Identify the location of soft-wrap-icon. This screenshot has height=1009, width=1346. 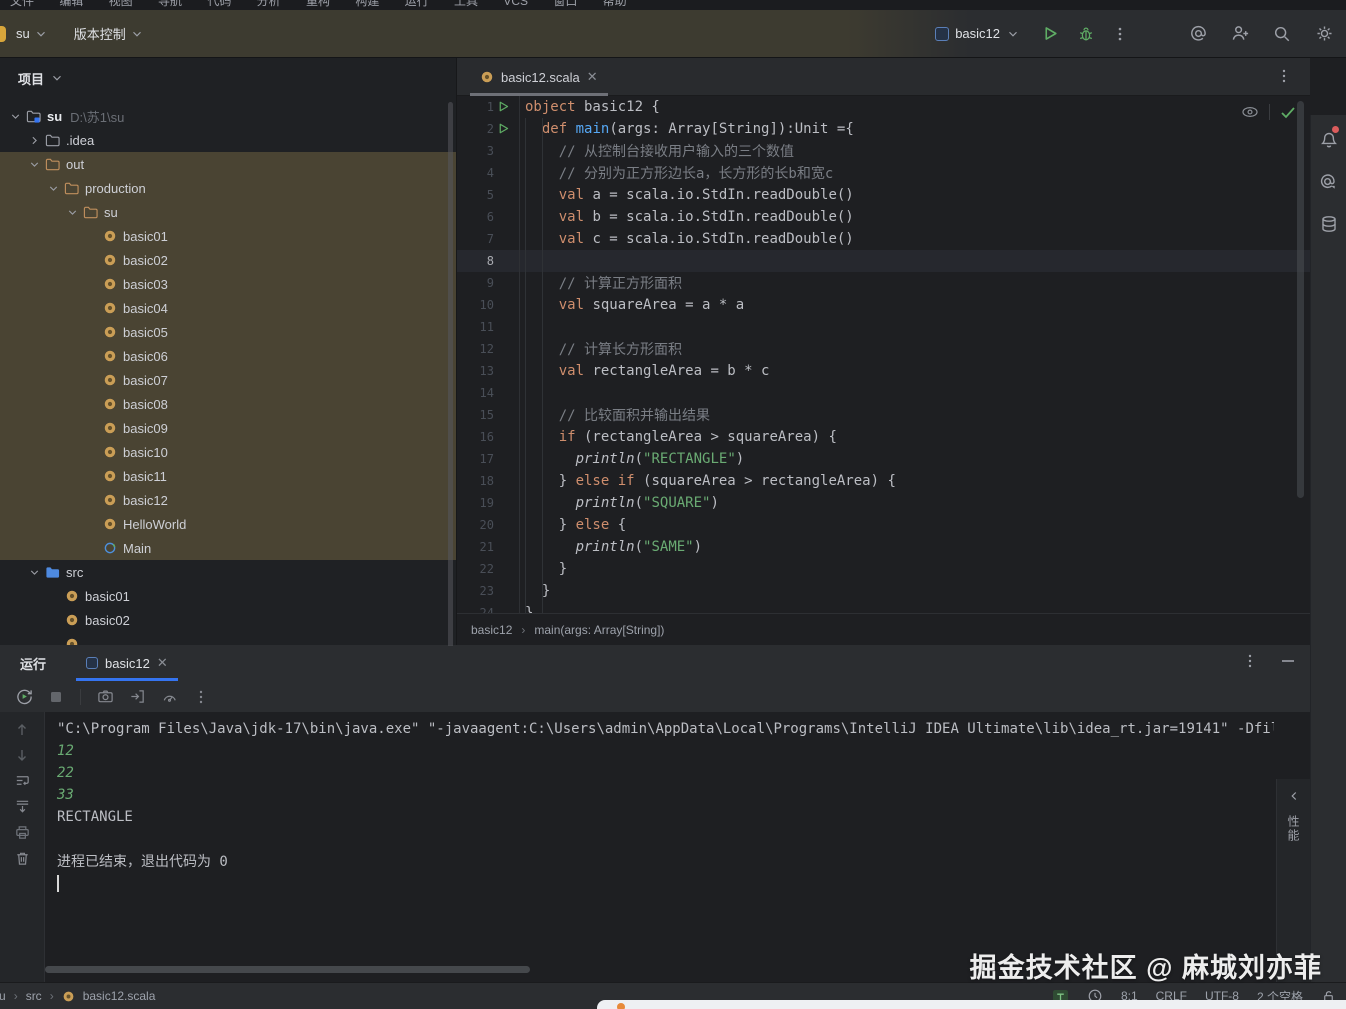
(22, 780).